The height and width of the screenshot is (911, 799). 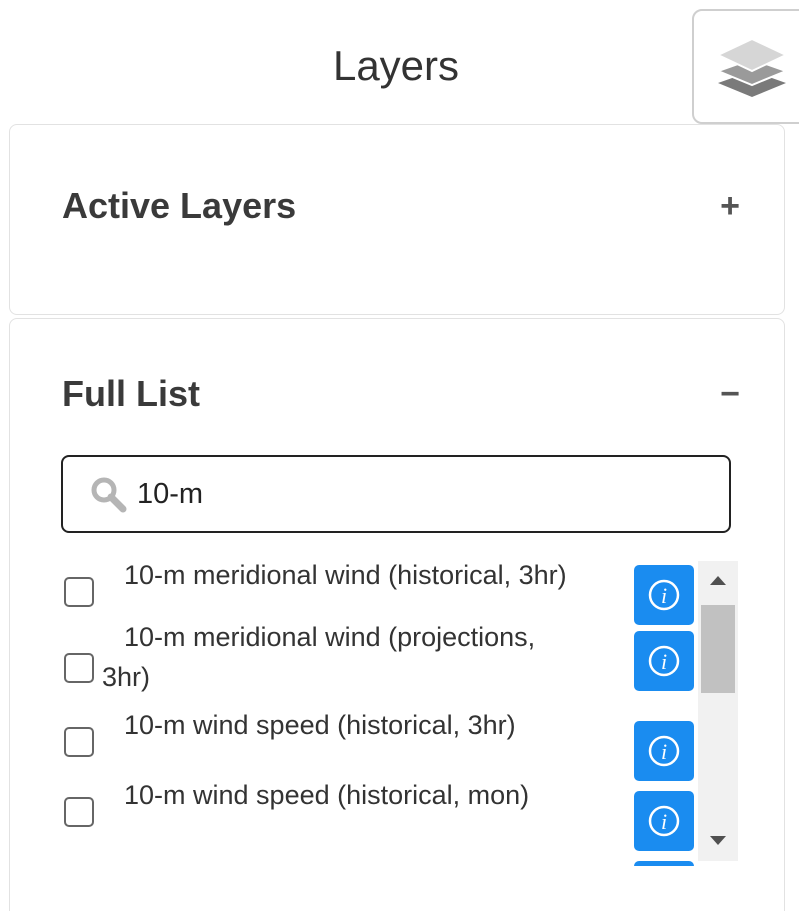 I want to click on layer-label: 10-m wind speed (historical, mon), so click(x=327, y=795).